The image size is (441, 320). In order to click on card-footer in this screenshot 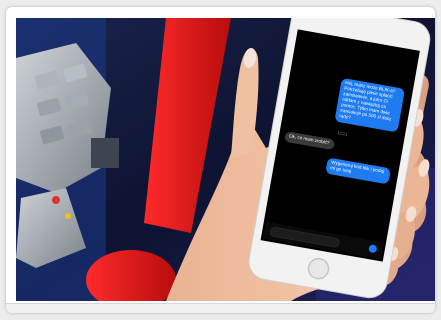, I will do `click(220, 308)`.